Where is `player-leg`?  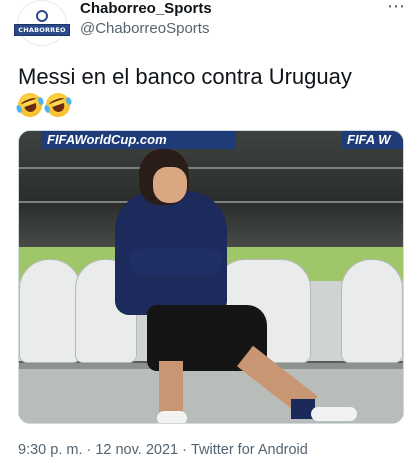 player-leg is located at coordinates (171, 389).